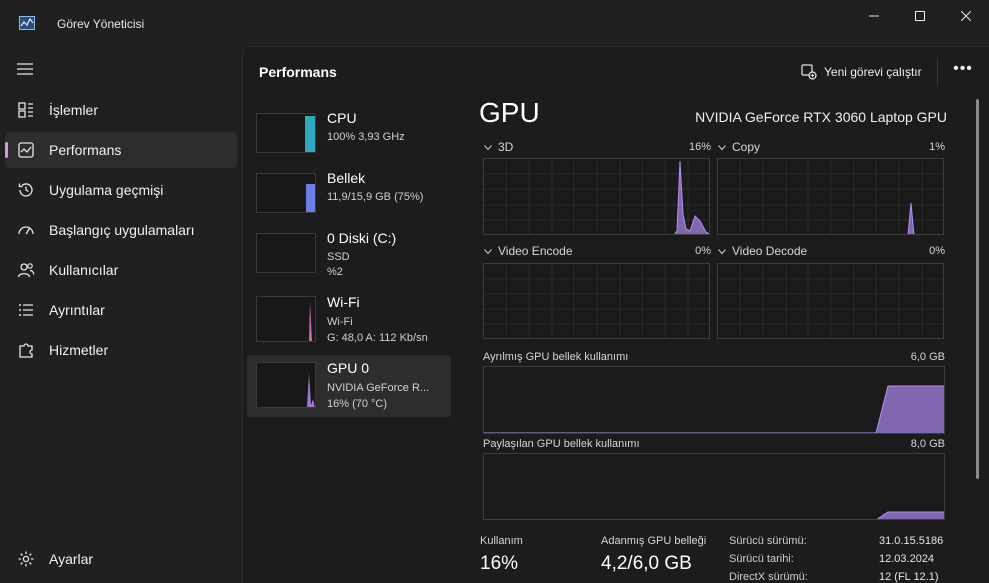  What do you see at coordinates (362, 238) in the screenshot?
I see `resource-name: 0 Diski (C:)` at bounding box center [362, 238].